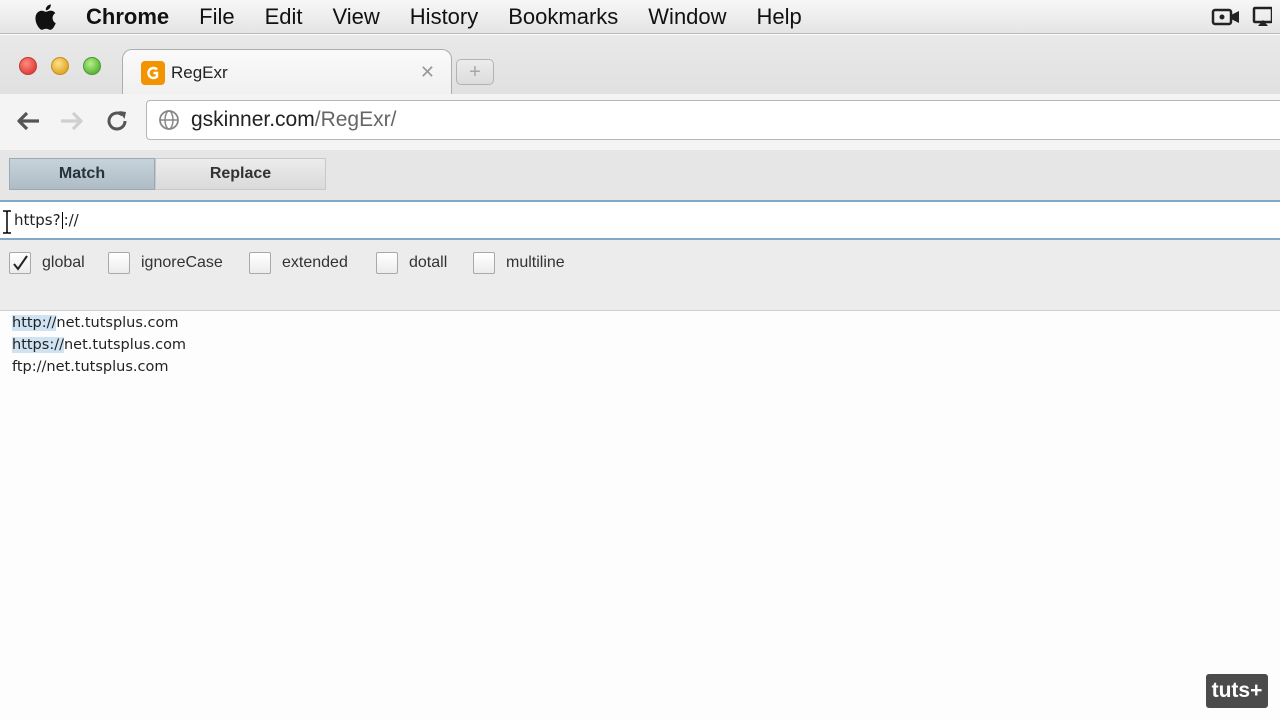  What do you see at coordinates (687, 17) in the screenshot?
I see `menu-window: Window` at bounding box center [687, 17].